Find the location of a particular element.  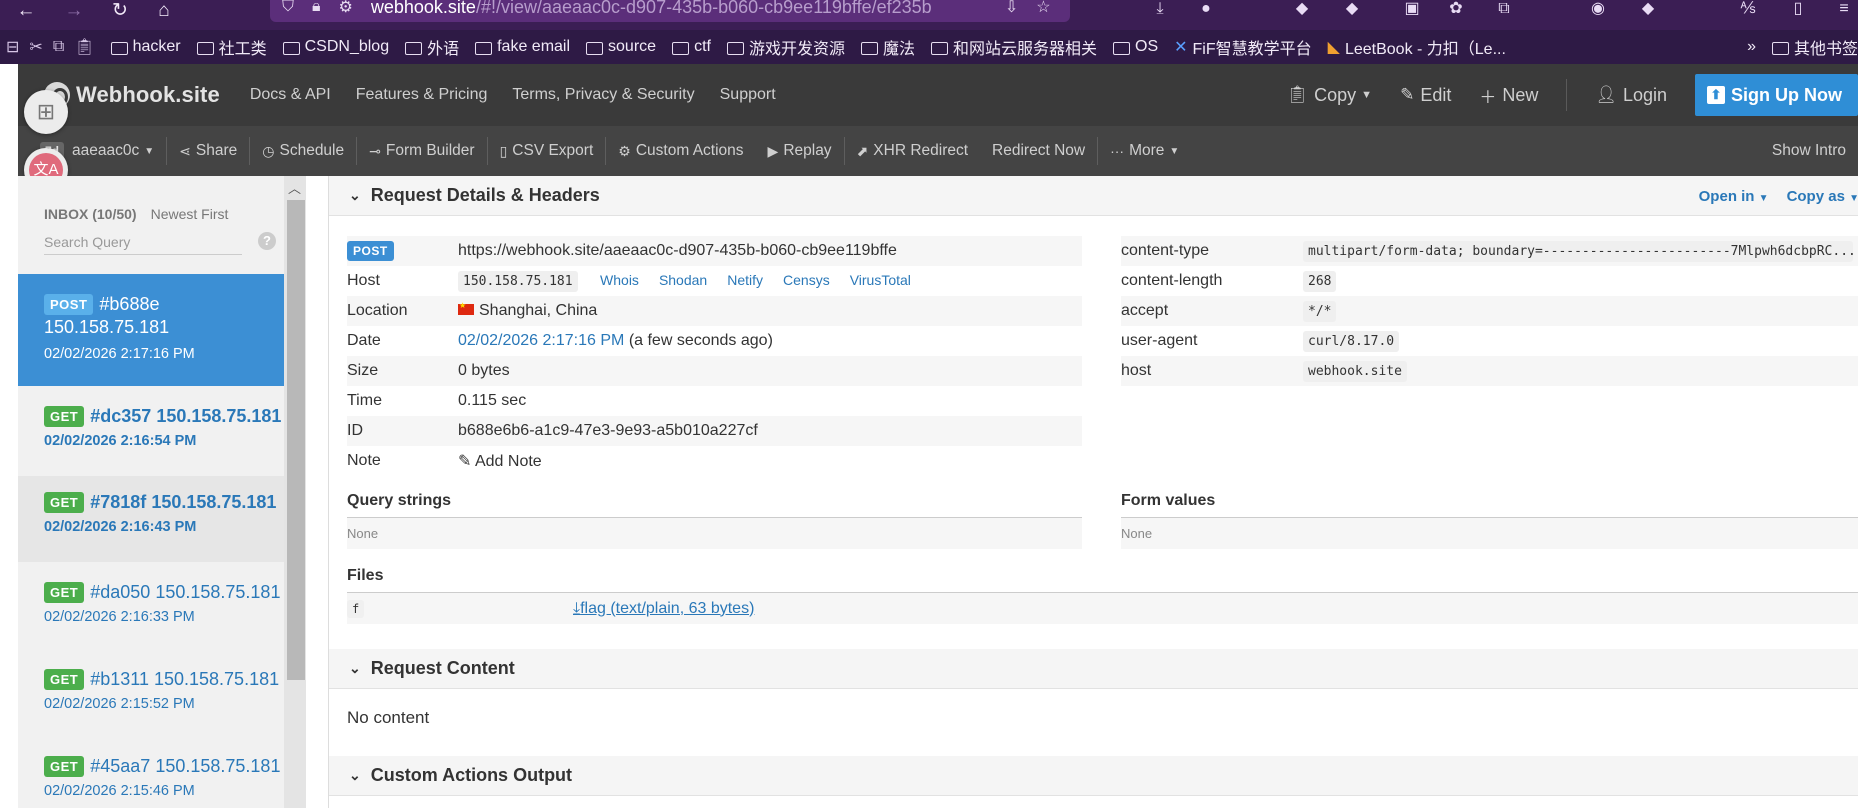

bookmark-folder: hacker is located at coordinates (145, 47).